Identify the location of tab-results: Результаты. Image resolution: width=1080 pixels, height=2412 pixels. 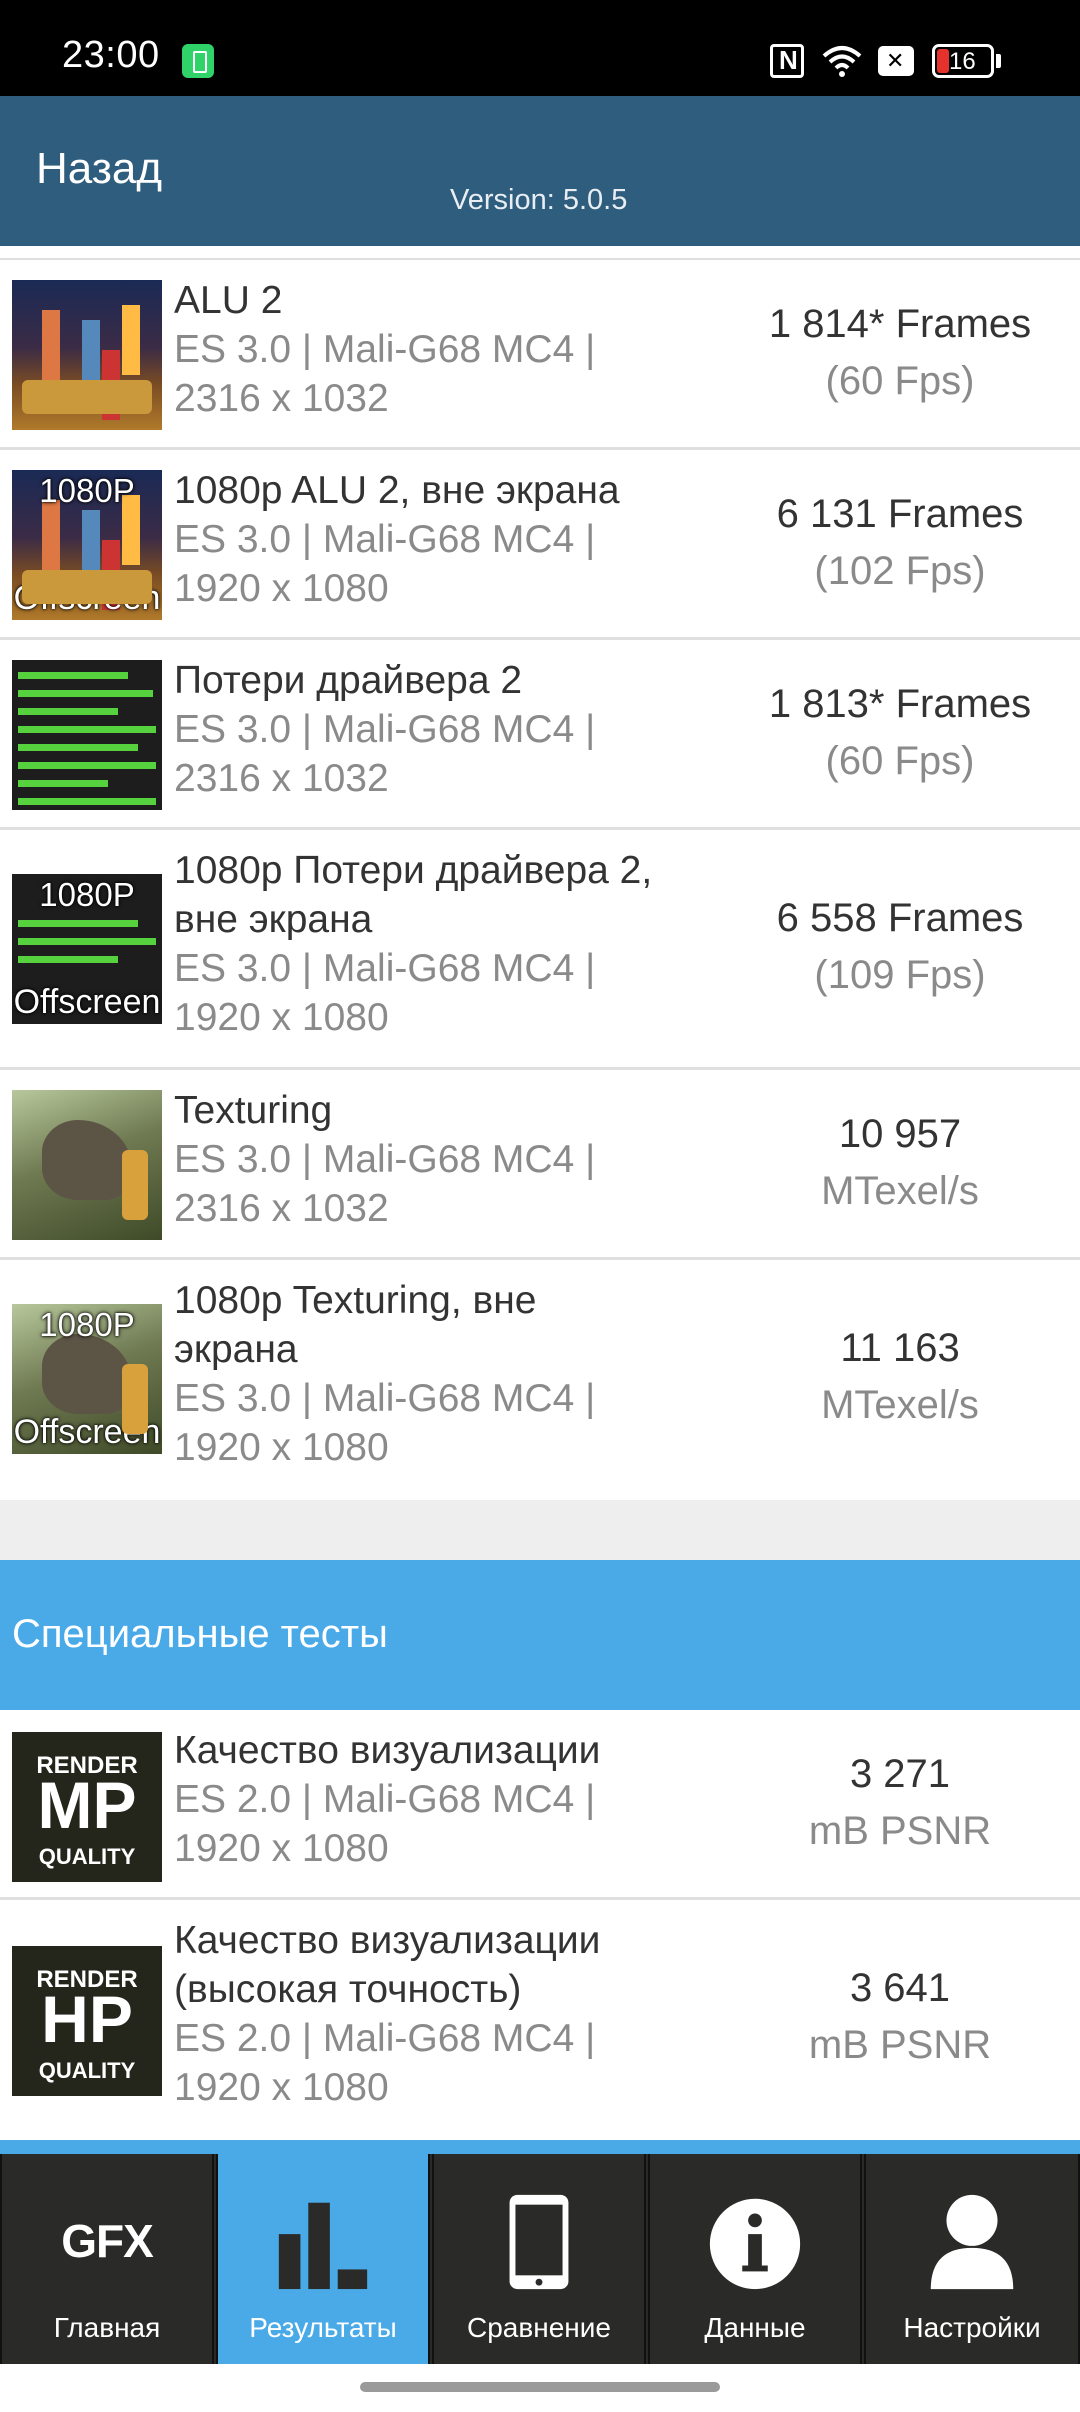
(323, 2259).